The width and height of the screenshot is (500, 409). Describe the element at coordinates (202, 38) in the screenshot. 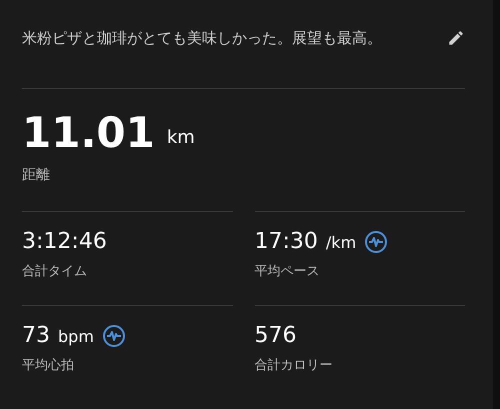

I see `activity-note: 米粉ピザと珈琲がとても美味しかった。展望も最高。` at that location.